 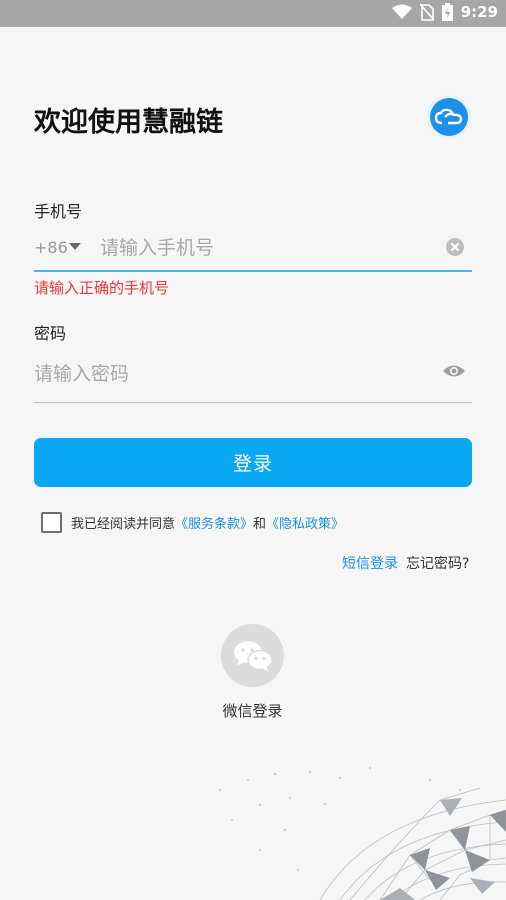 I want to click on battery-charging-icon, so click(x=447, y=12).